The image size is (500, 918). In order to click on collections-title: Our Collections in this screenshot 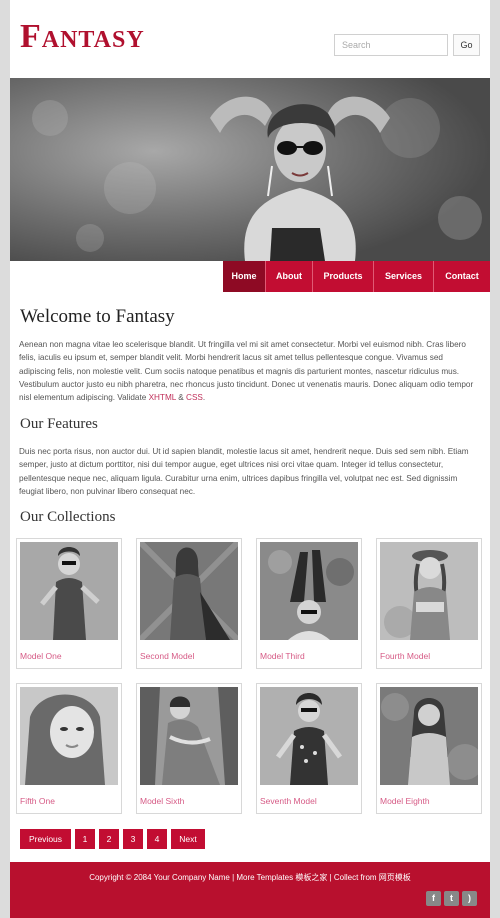, I will do `click(68, 517)`.